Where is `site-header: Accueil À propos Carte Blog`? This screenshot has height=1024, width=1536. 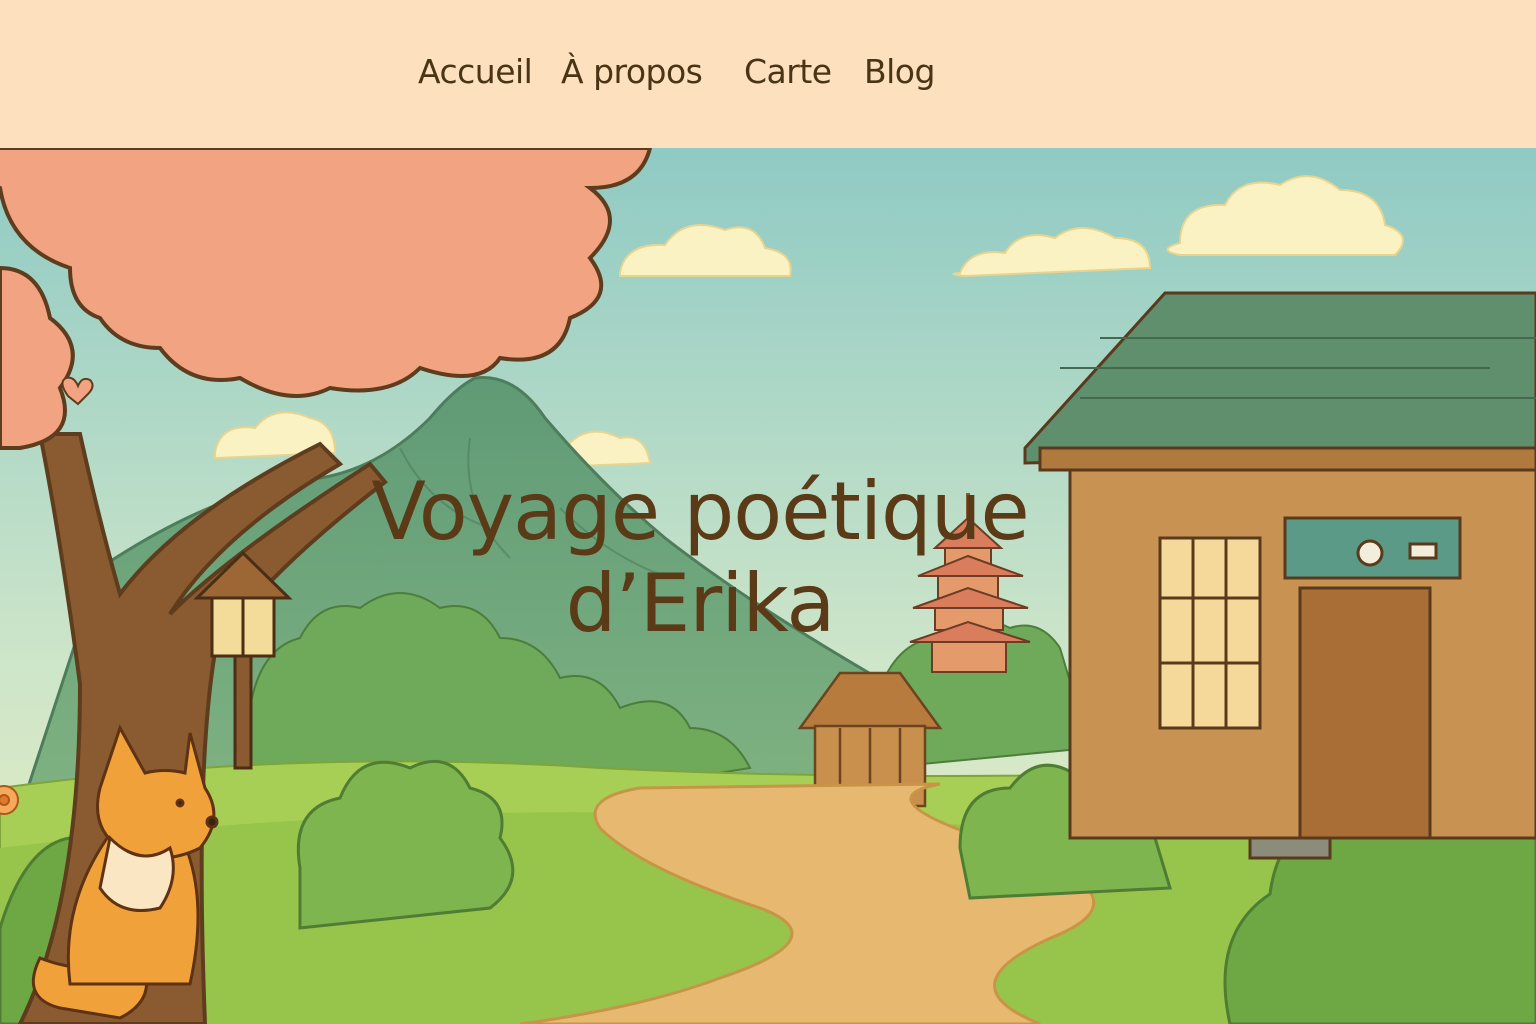
site-header: Accueil À propos Carte Blog is located at coordinates (768, 74).